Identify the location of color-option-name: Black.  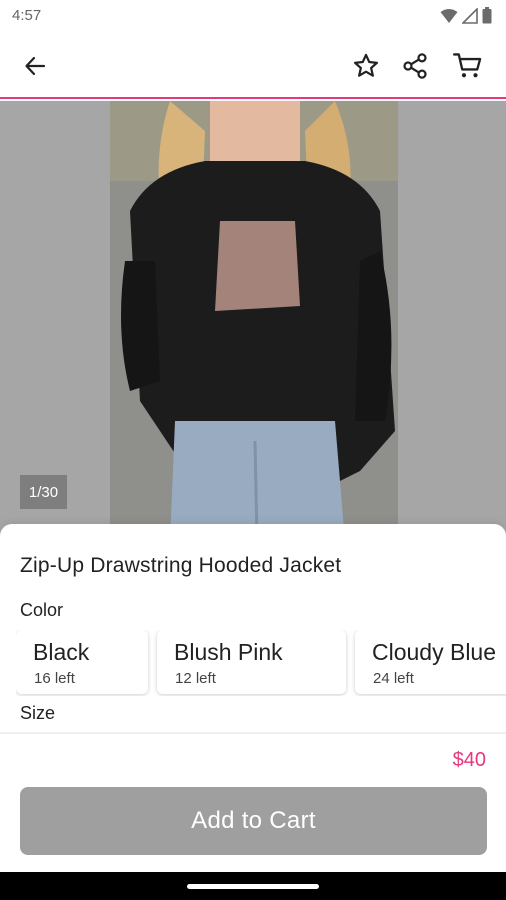
(61, 652).